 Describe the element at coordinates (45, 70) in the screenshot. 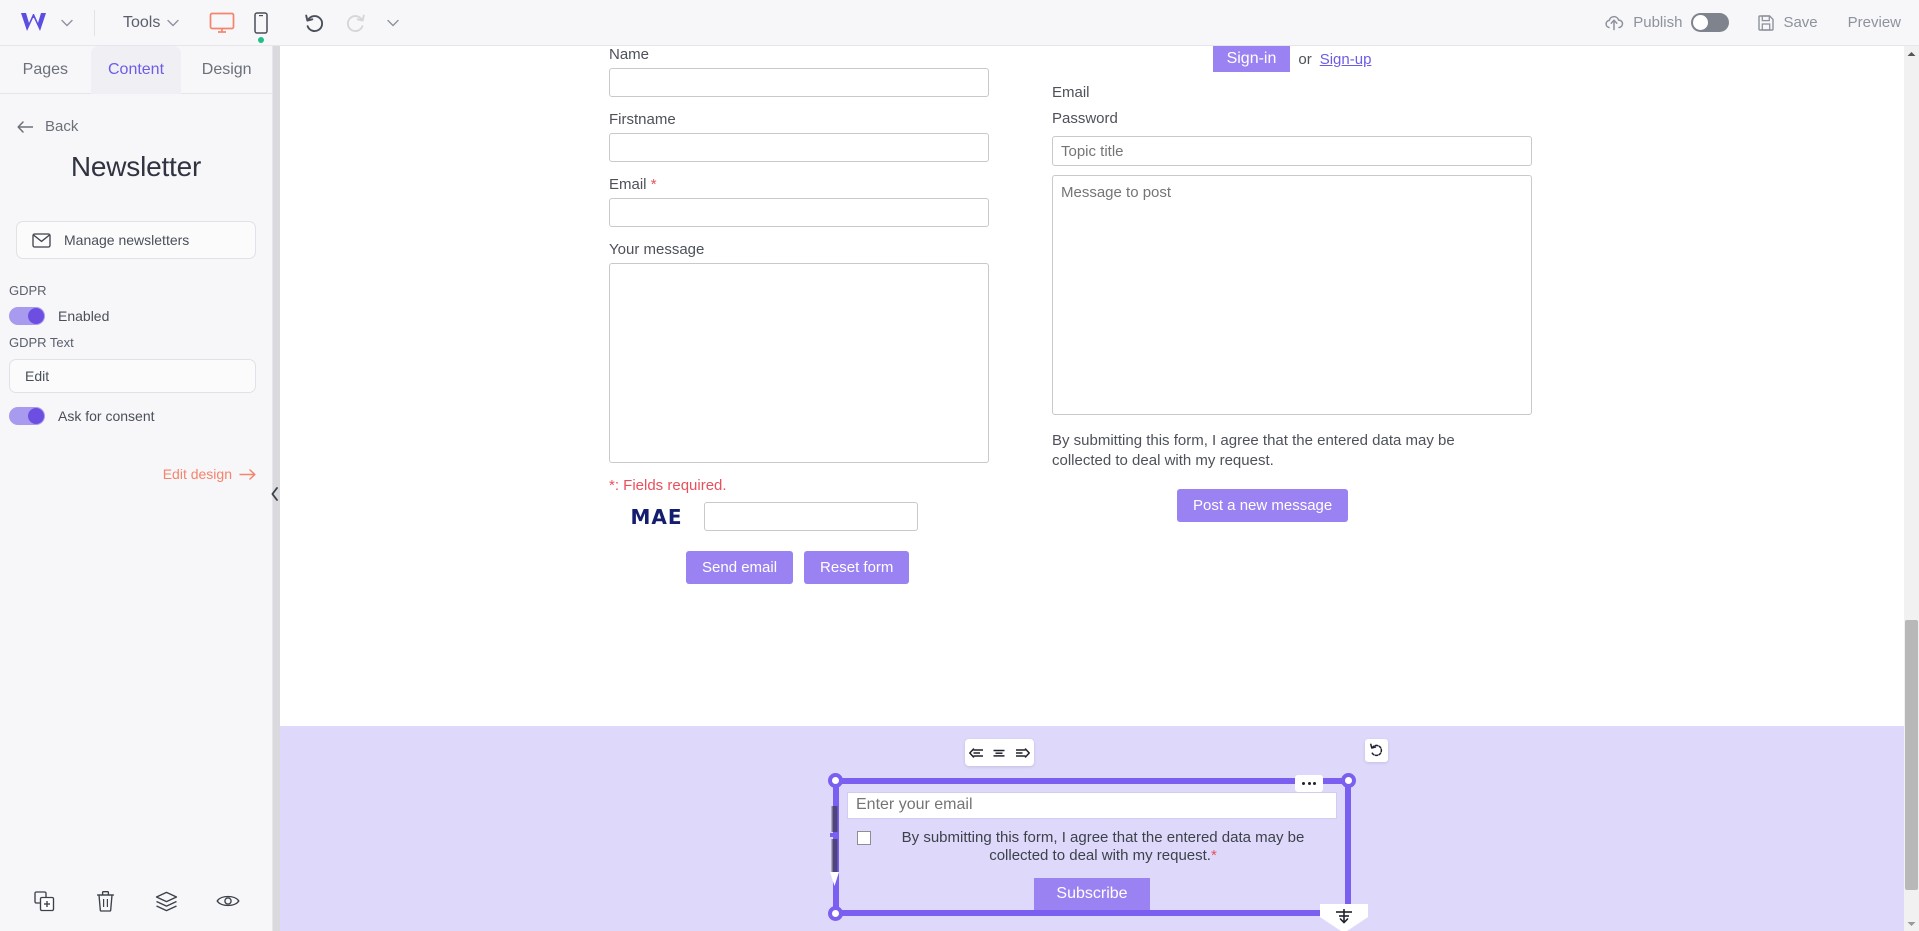

I see `tab-pages: Pages` at that location.